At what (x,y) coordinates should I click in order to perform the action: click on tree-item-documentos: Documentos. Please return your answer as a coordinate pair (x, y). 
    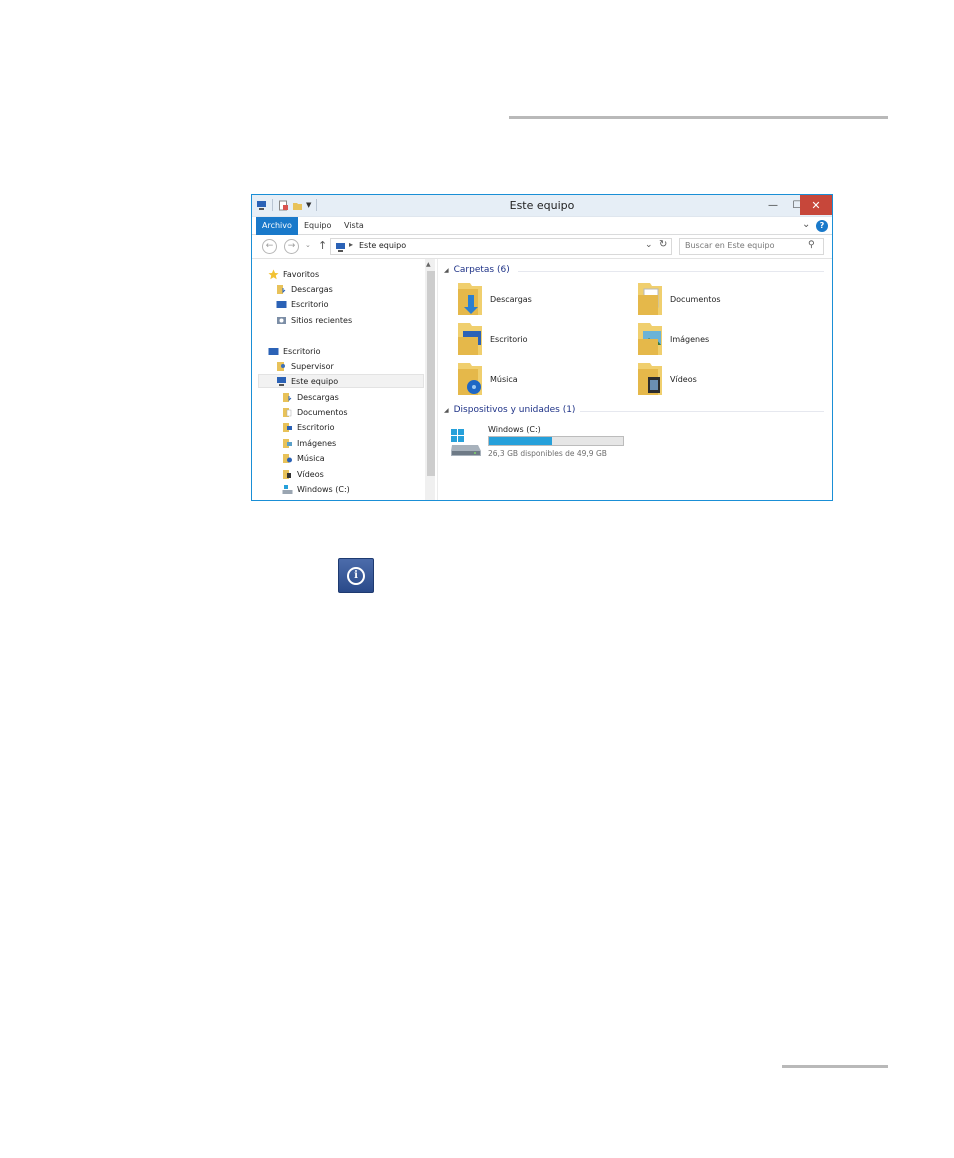
    Looking at the image, I should click on (315, 412).